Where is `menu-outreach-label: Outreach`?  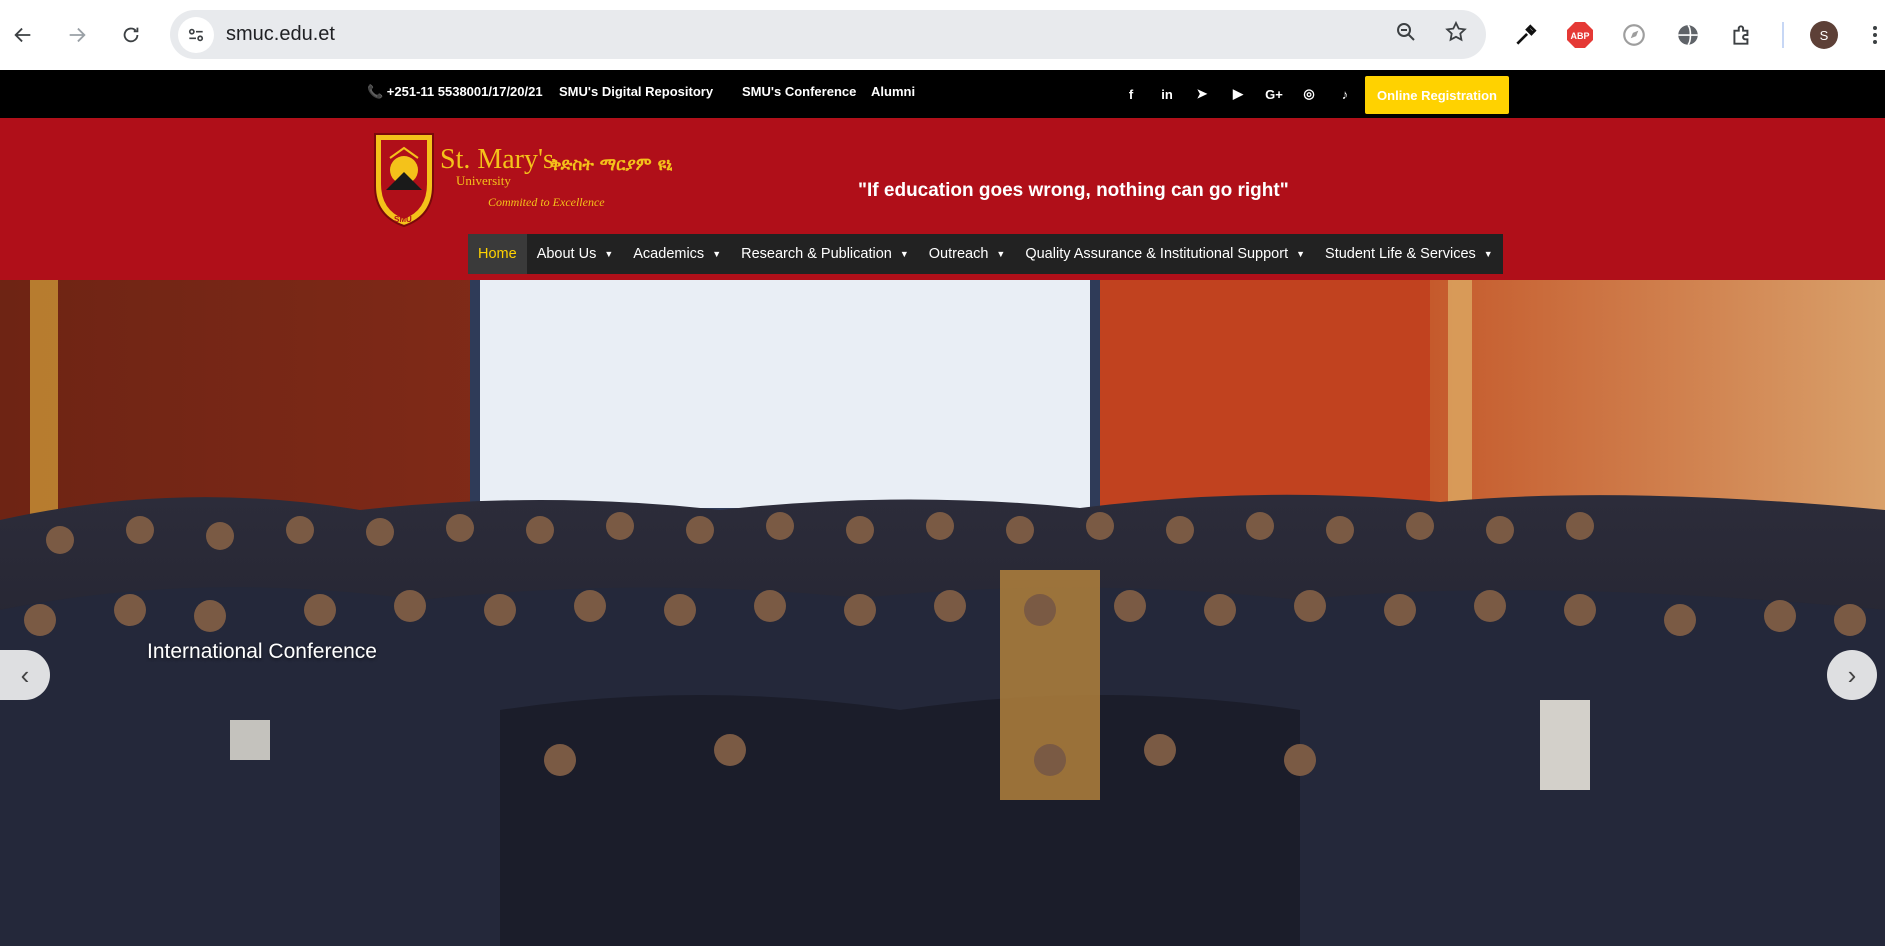 menu-outreach-label: Outreach is located at coordinates (958, 254).